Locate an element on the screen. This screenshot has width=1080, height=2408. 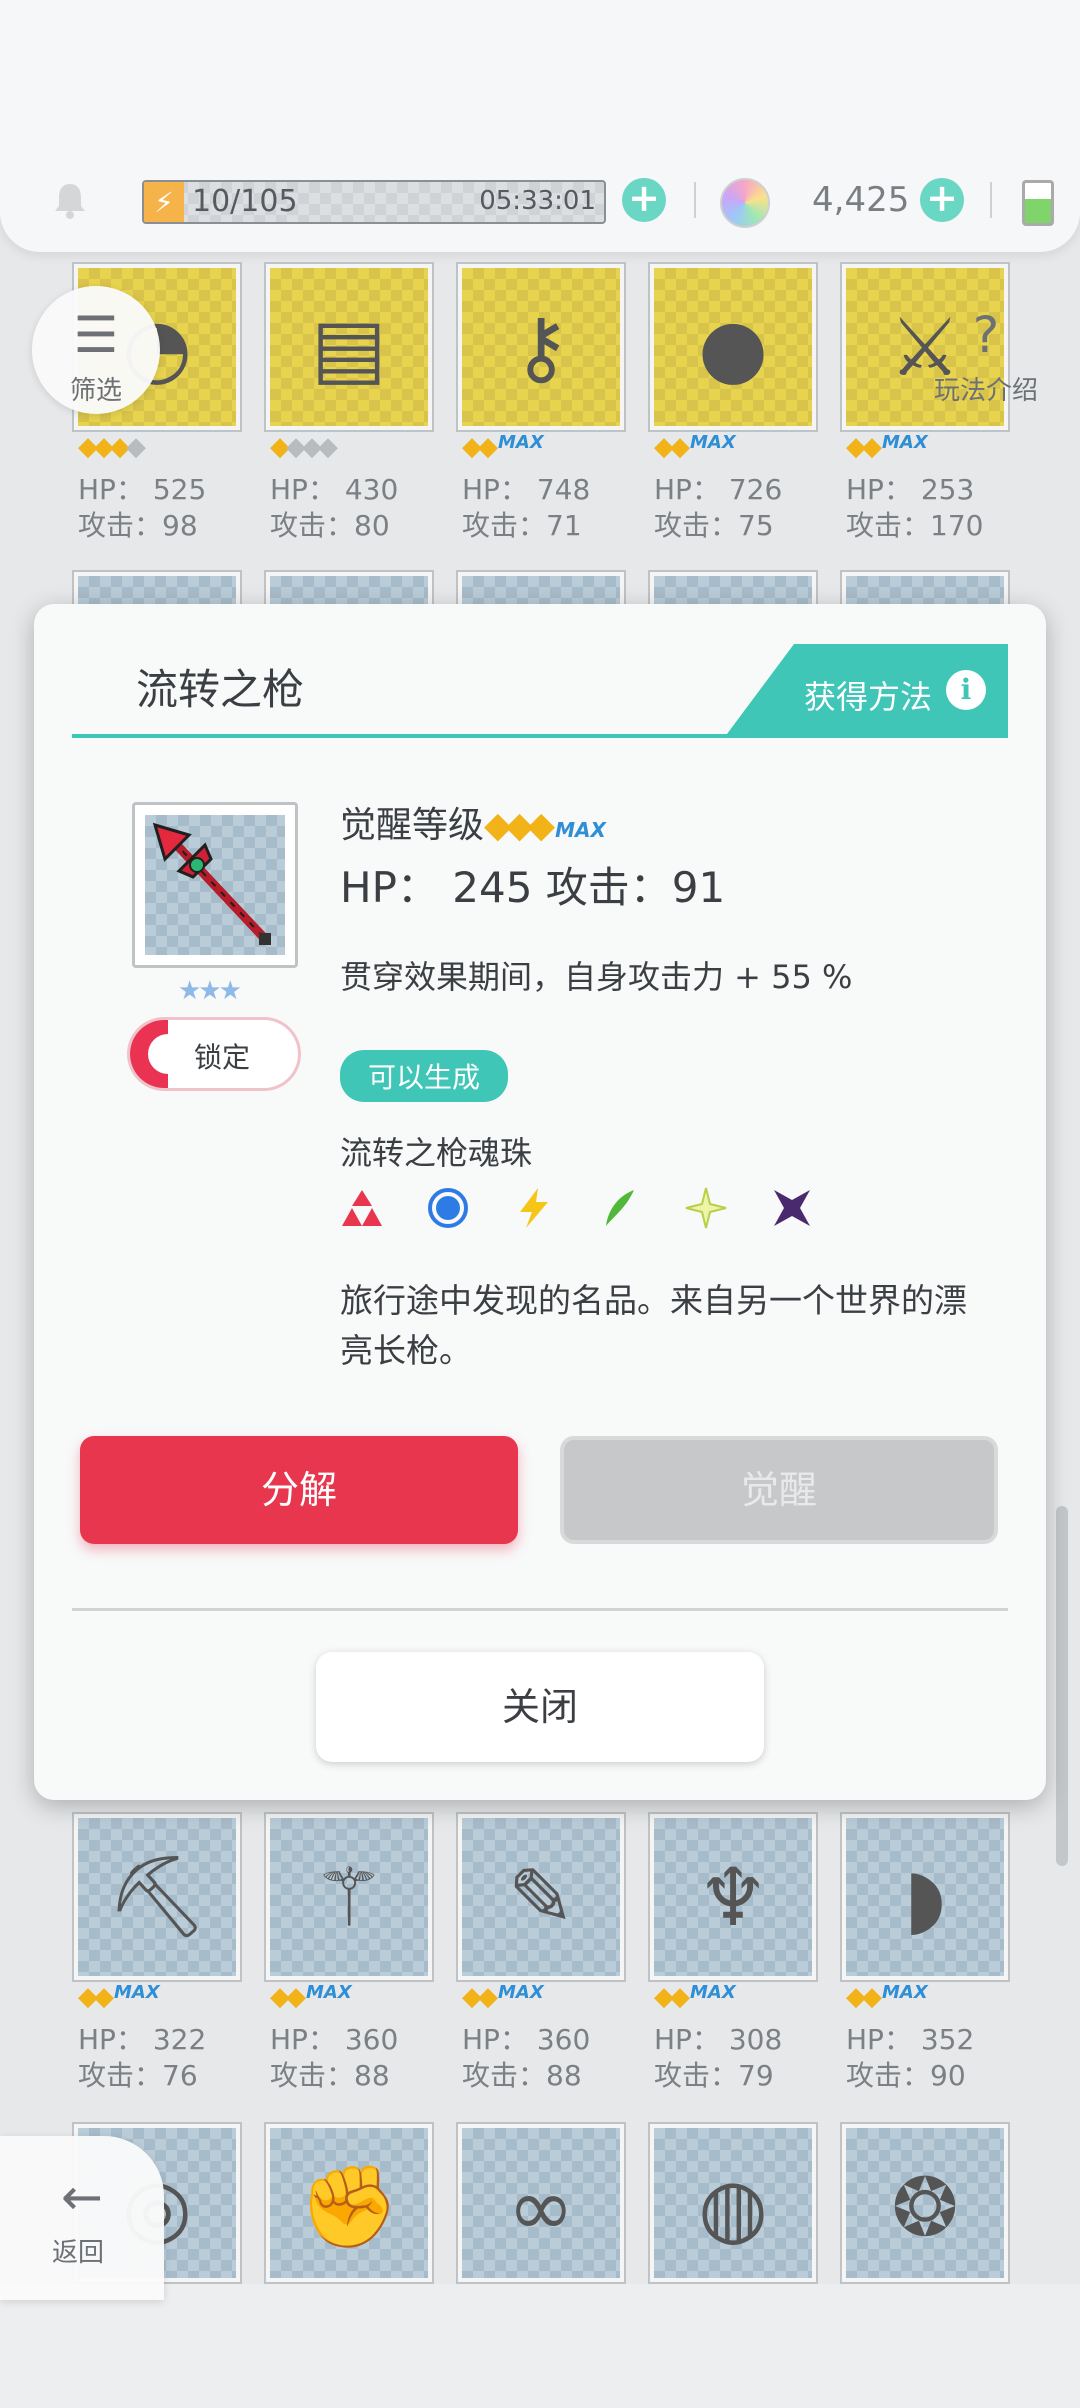
water-element-icon is located at coordinates (448, 1208).